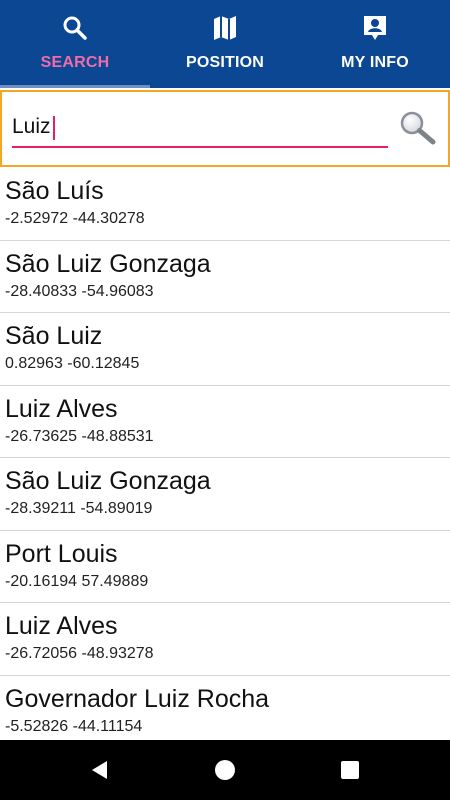 This screenshot has height=800, width=450. What do you see at coordinates (74, 726) in the screenshot?
I see `place-coords: -5.52826 -44.11154` at bounding box center [74, 726].